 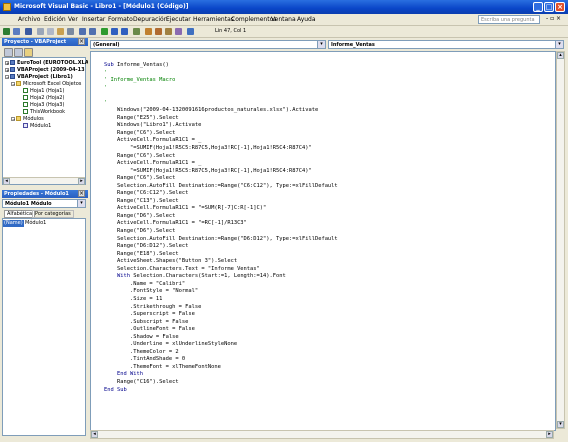 I want to click on menu-formato: Formato, so click(x=120, y=19).